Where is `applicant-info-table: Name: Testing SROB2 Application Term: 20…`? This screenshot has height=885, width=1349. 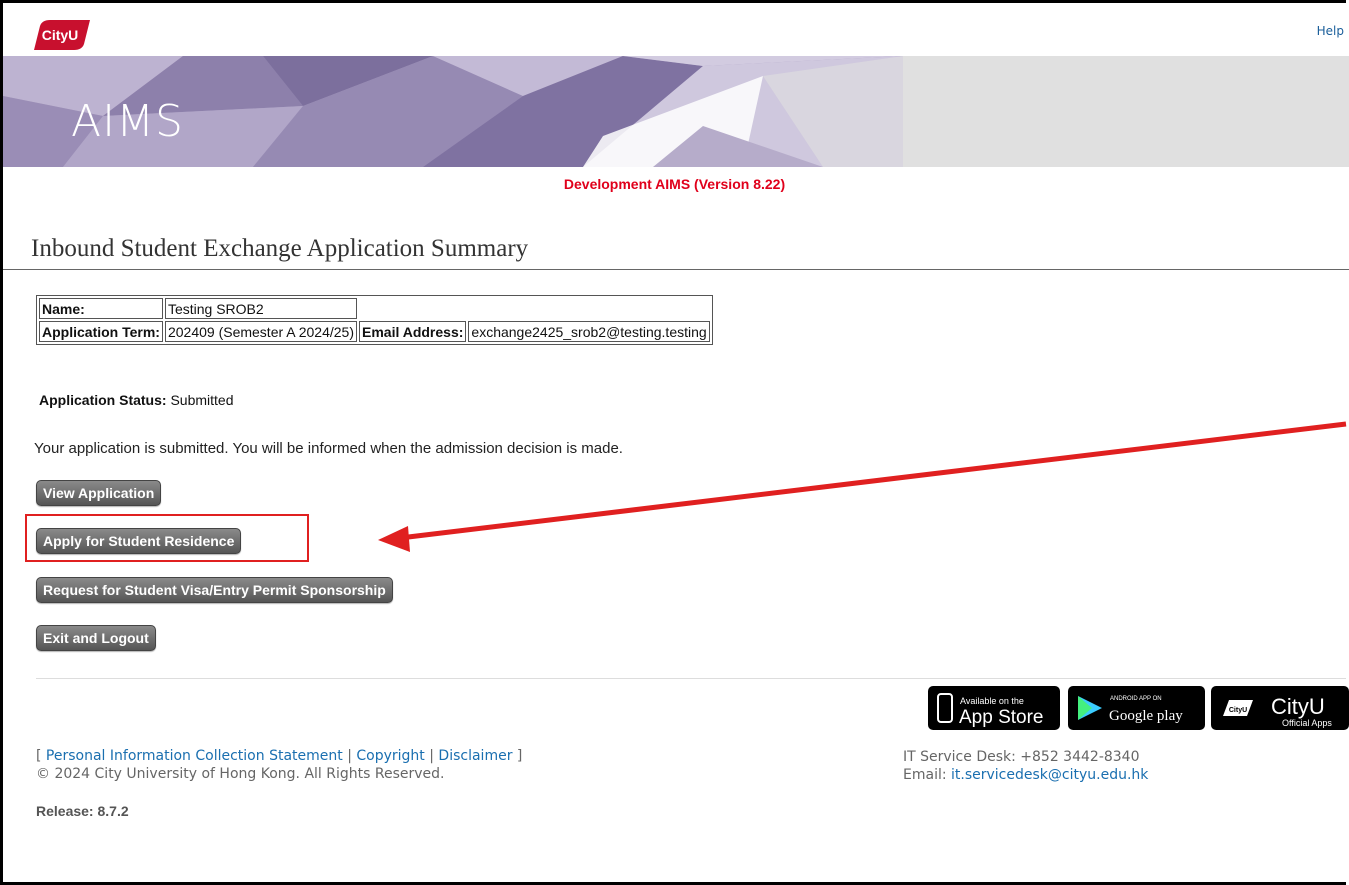 applicant-info-table: Name: Testing SROB2 Application Term: 20… is located at coordinates (374, 320).